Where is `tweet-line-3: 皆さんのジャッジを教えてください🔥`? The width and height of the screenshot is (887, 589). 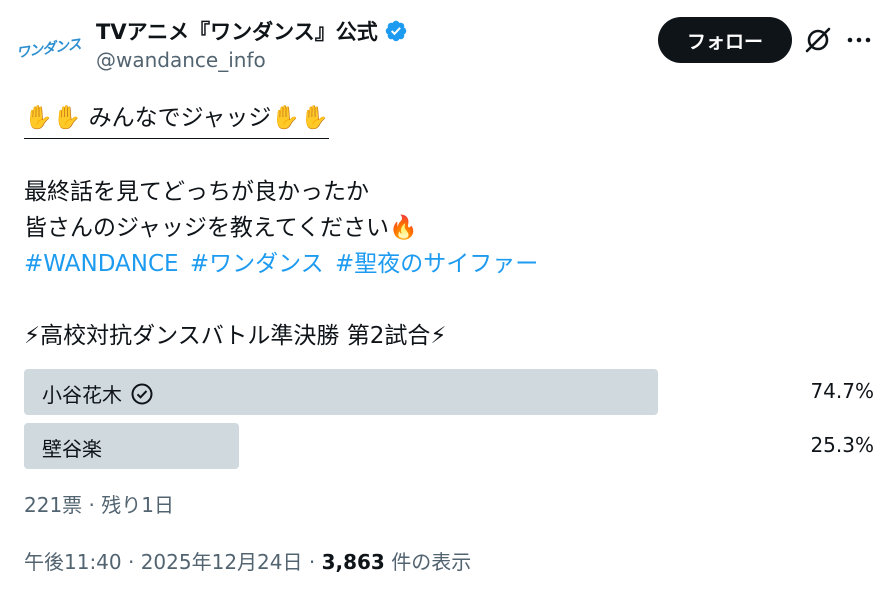
tweet-line-3: 皆さんのジャッジを教えてください🔥 is located at coordinates (221, 228).